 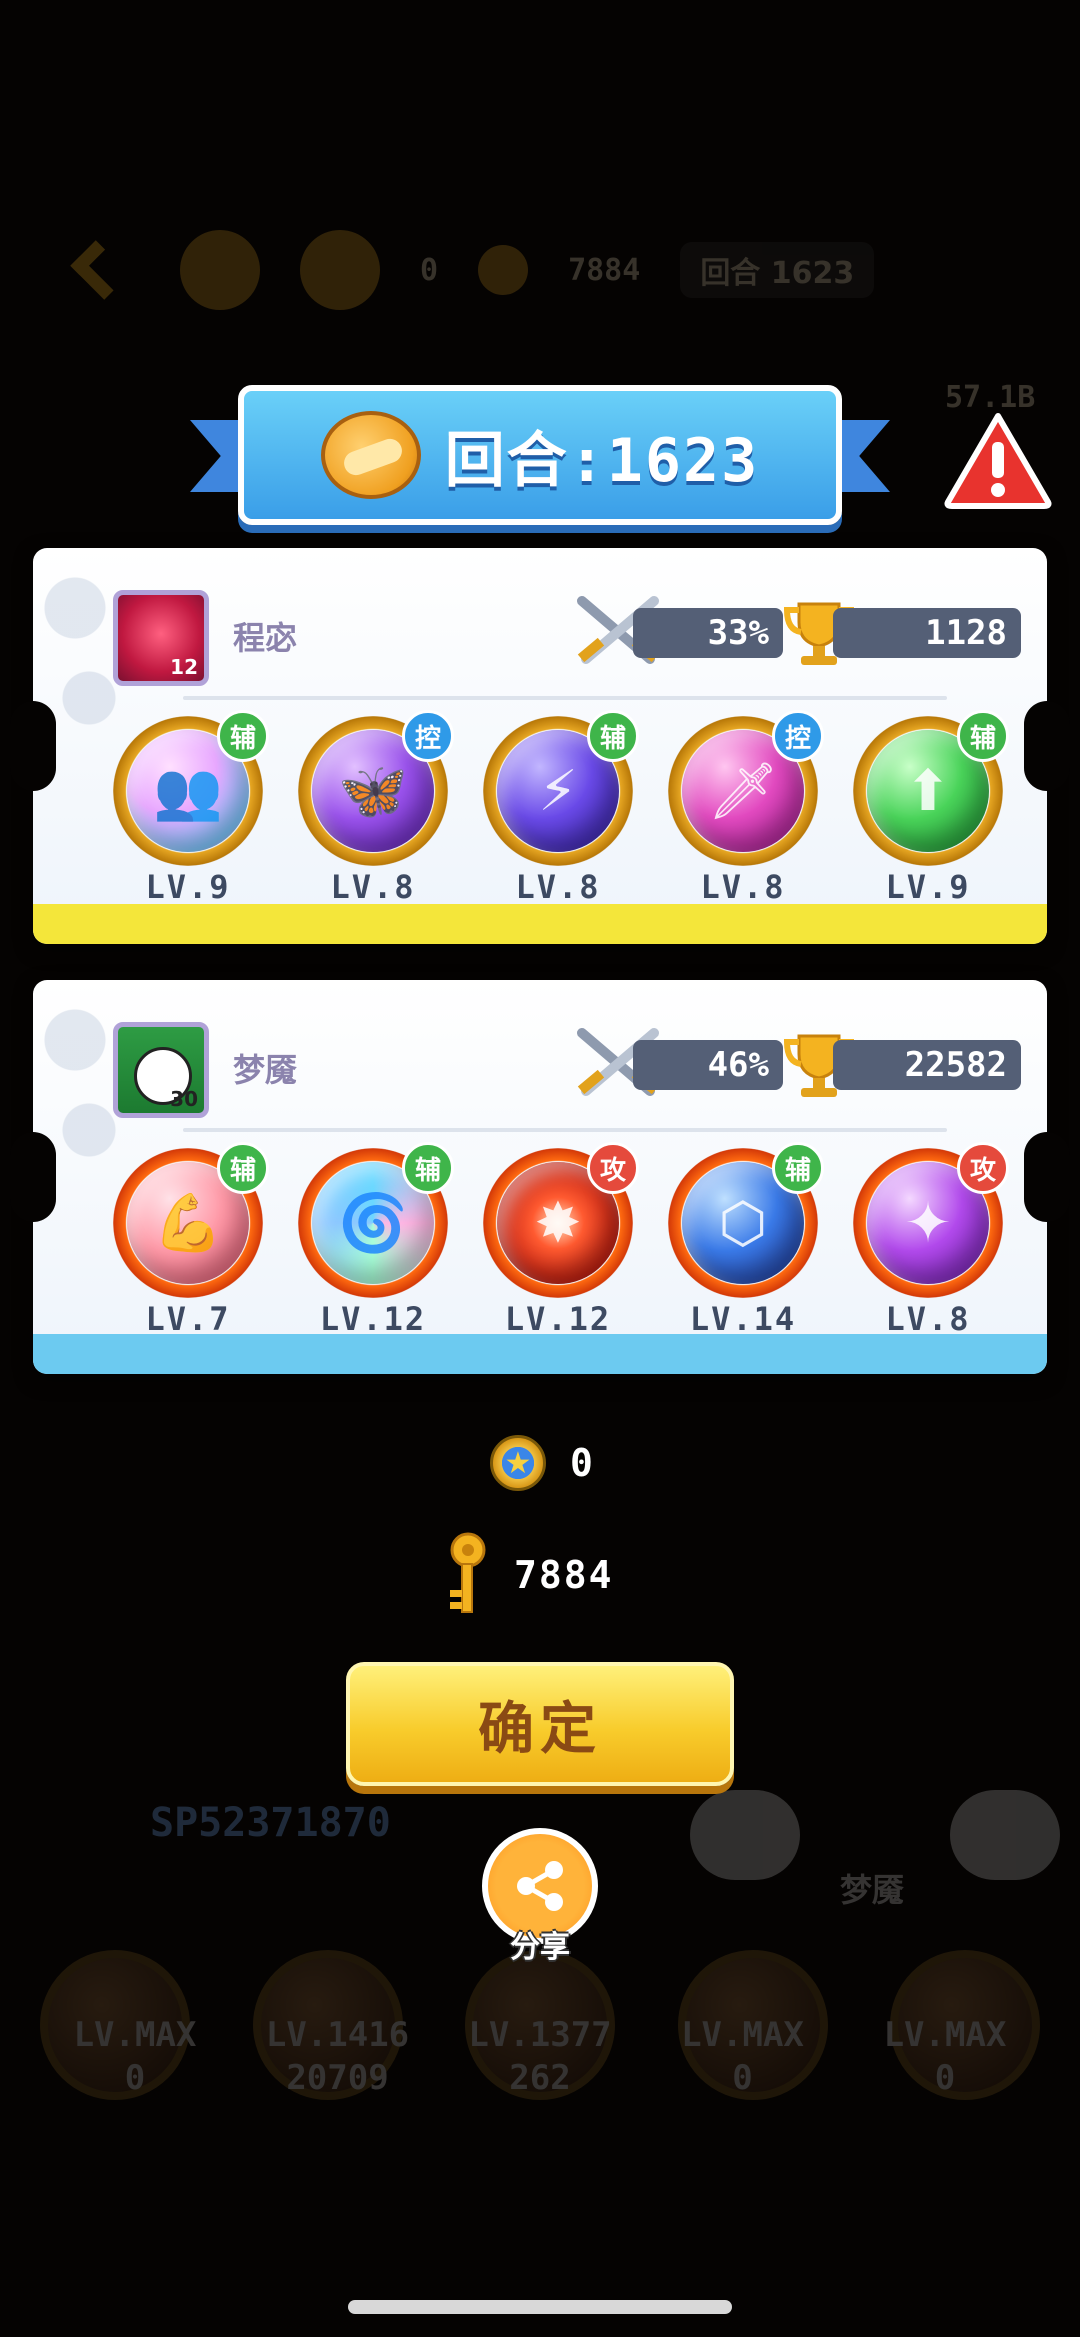 I want to click on report-warning-icon, so click(x=998, y=460).